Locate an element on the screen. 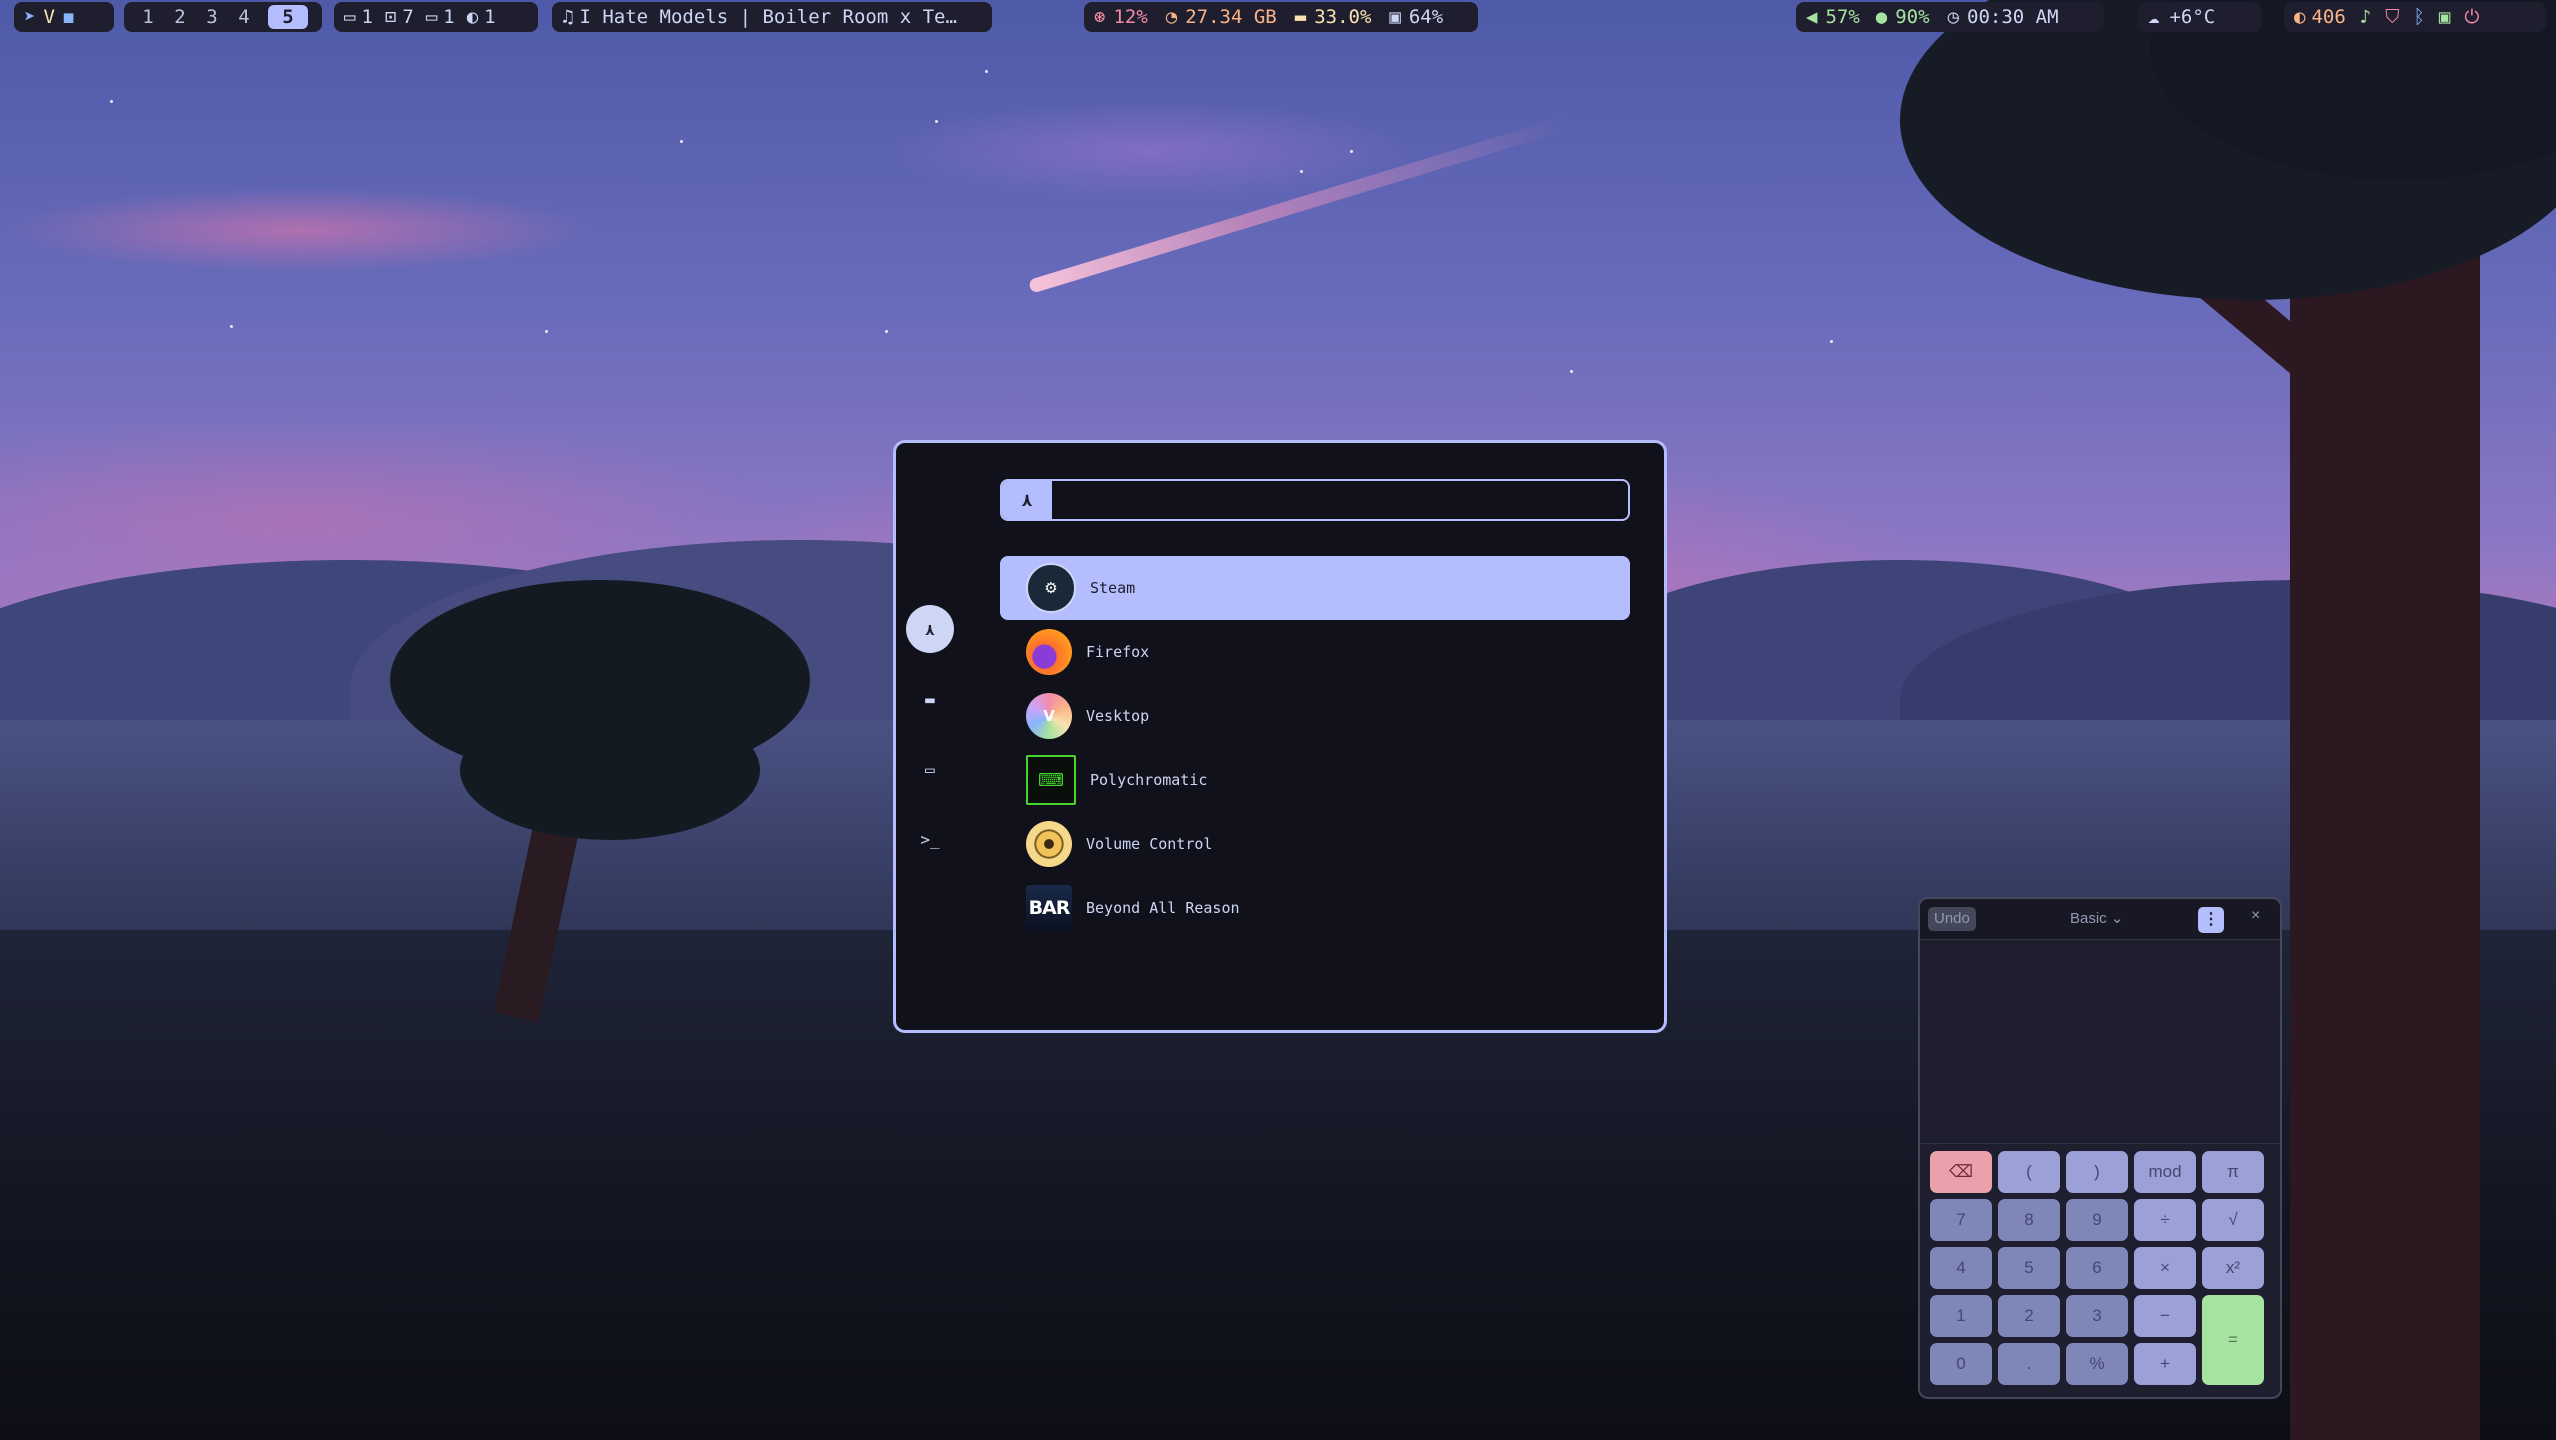  updates-count: 406 is located at coordinates (2328, 17).